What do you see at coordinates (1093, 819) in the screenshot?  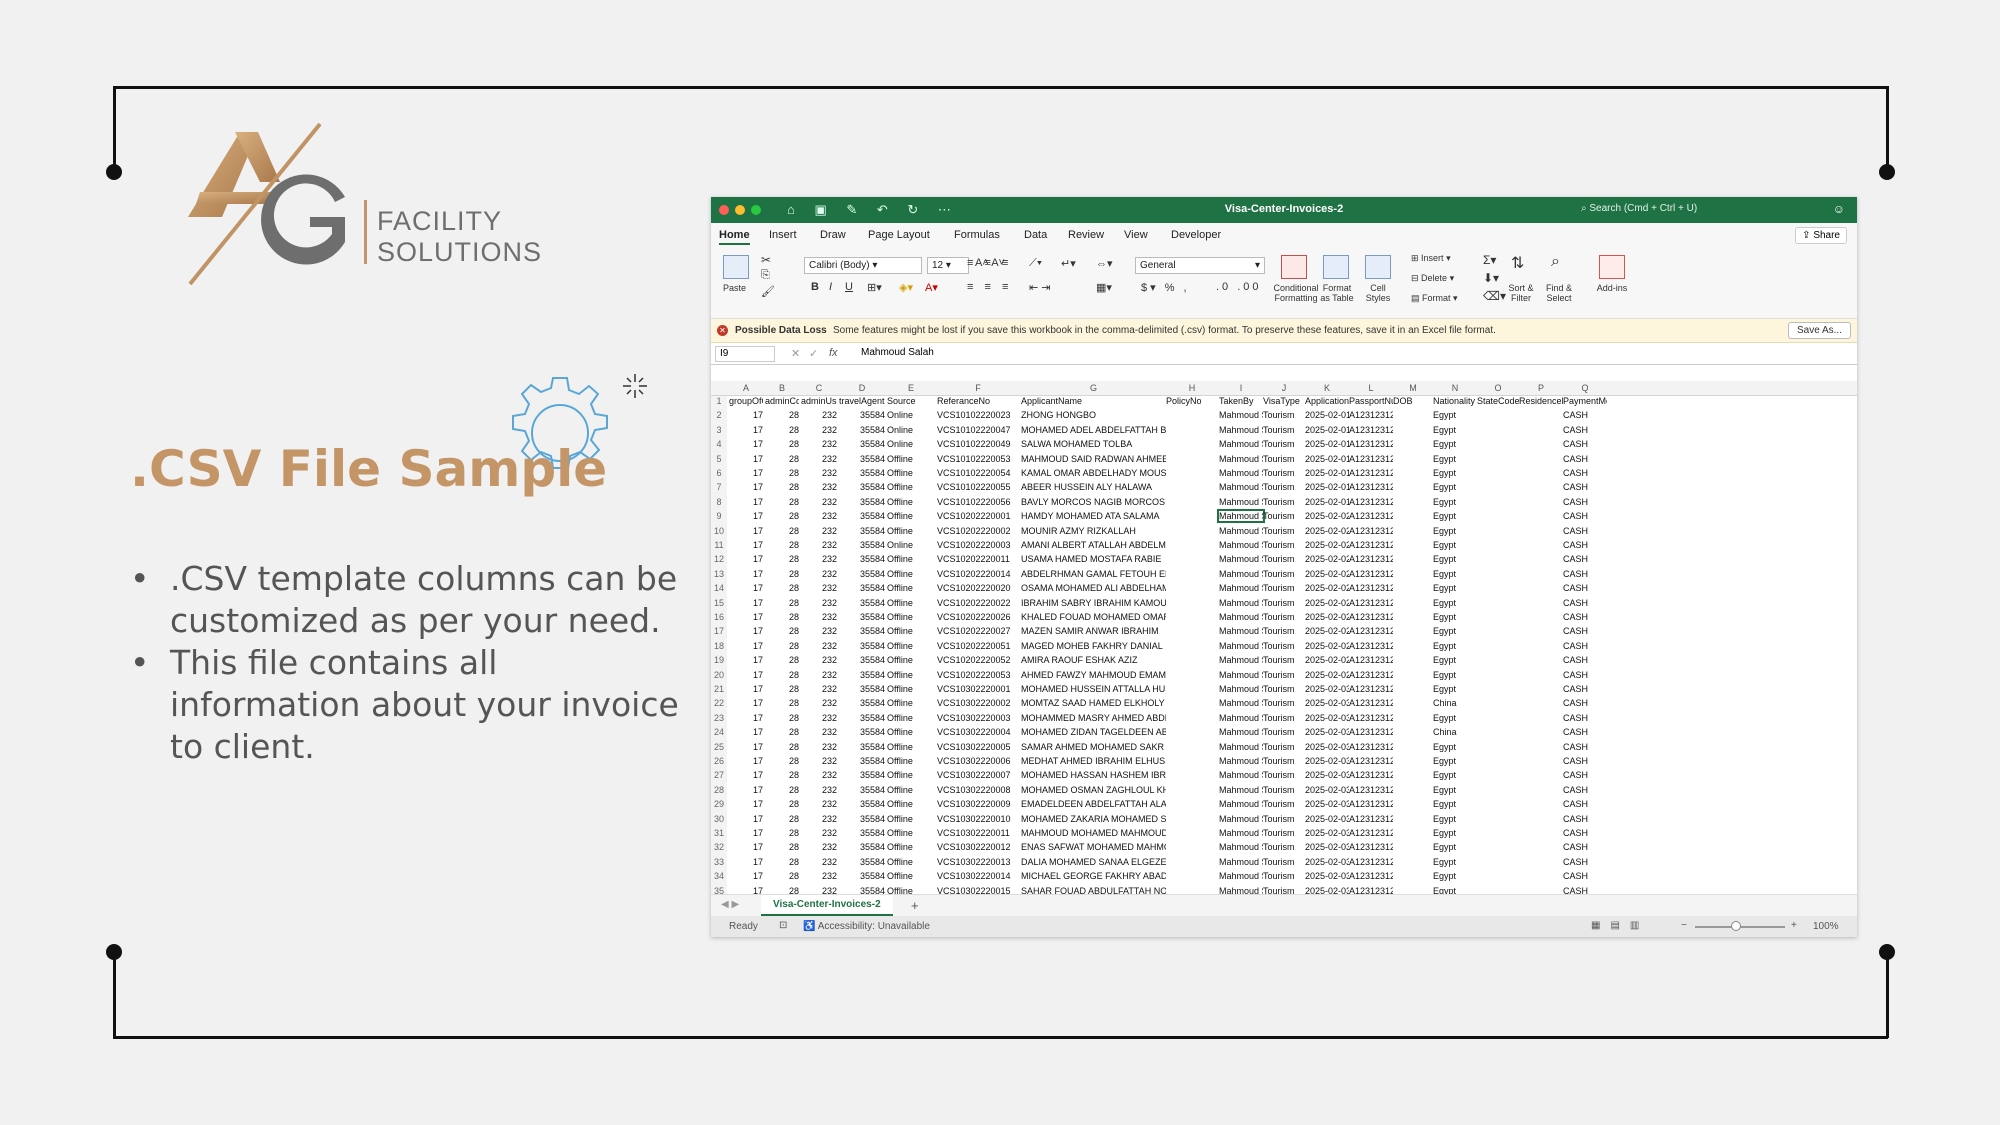 I see `table-cell: MOHAMED ZAKARIA MOHAMED SHALABY` at bounding box center [1093, 819].